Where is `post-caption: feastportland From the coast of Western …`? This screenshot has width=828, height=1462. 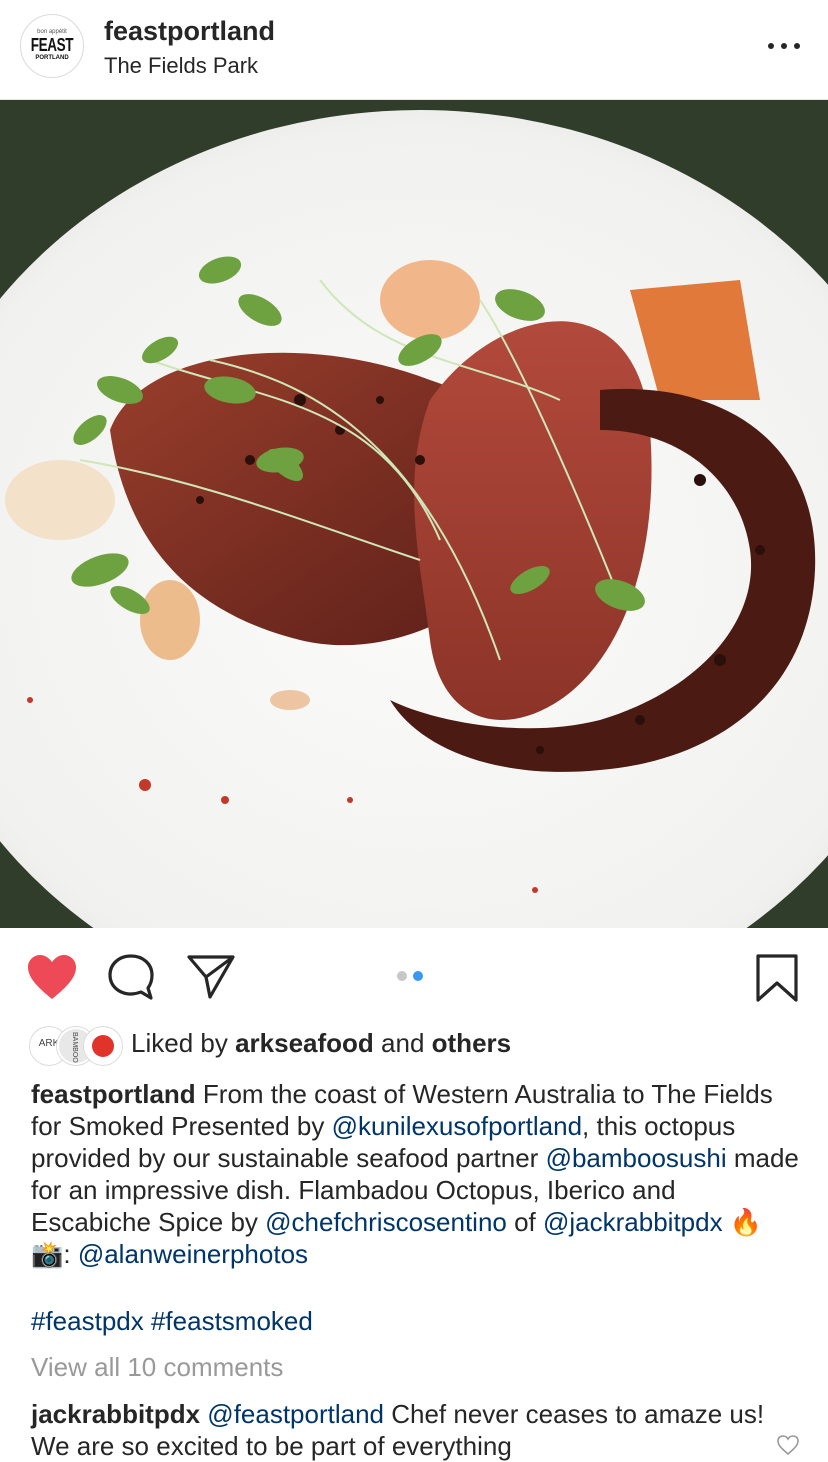
post-caption: feastportland From the coast of Western … is located at coordinates (416, 1174).